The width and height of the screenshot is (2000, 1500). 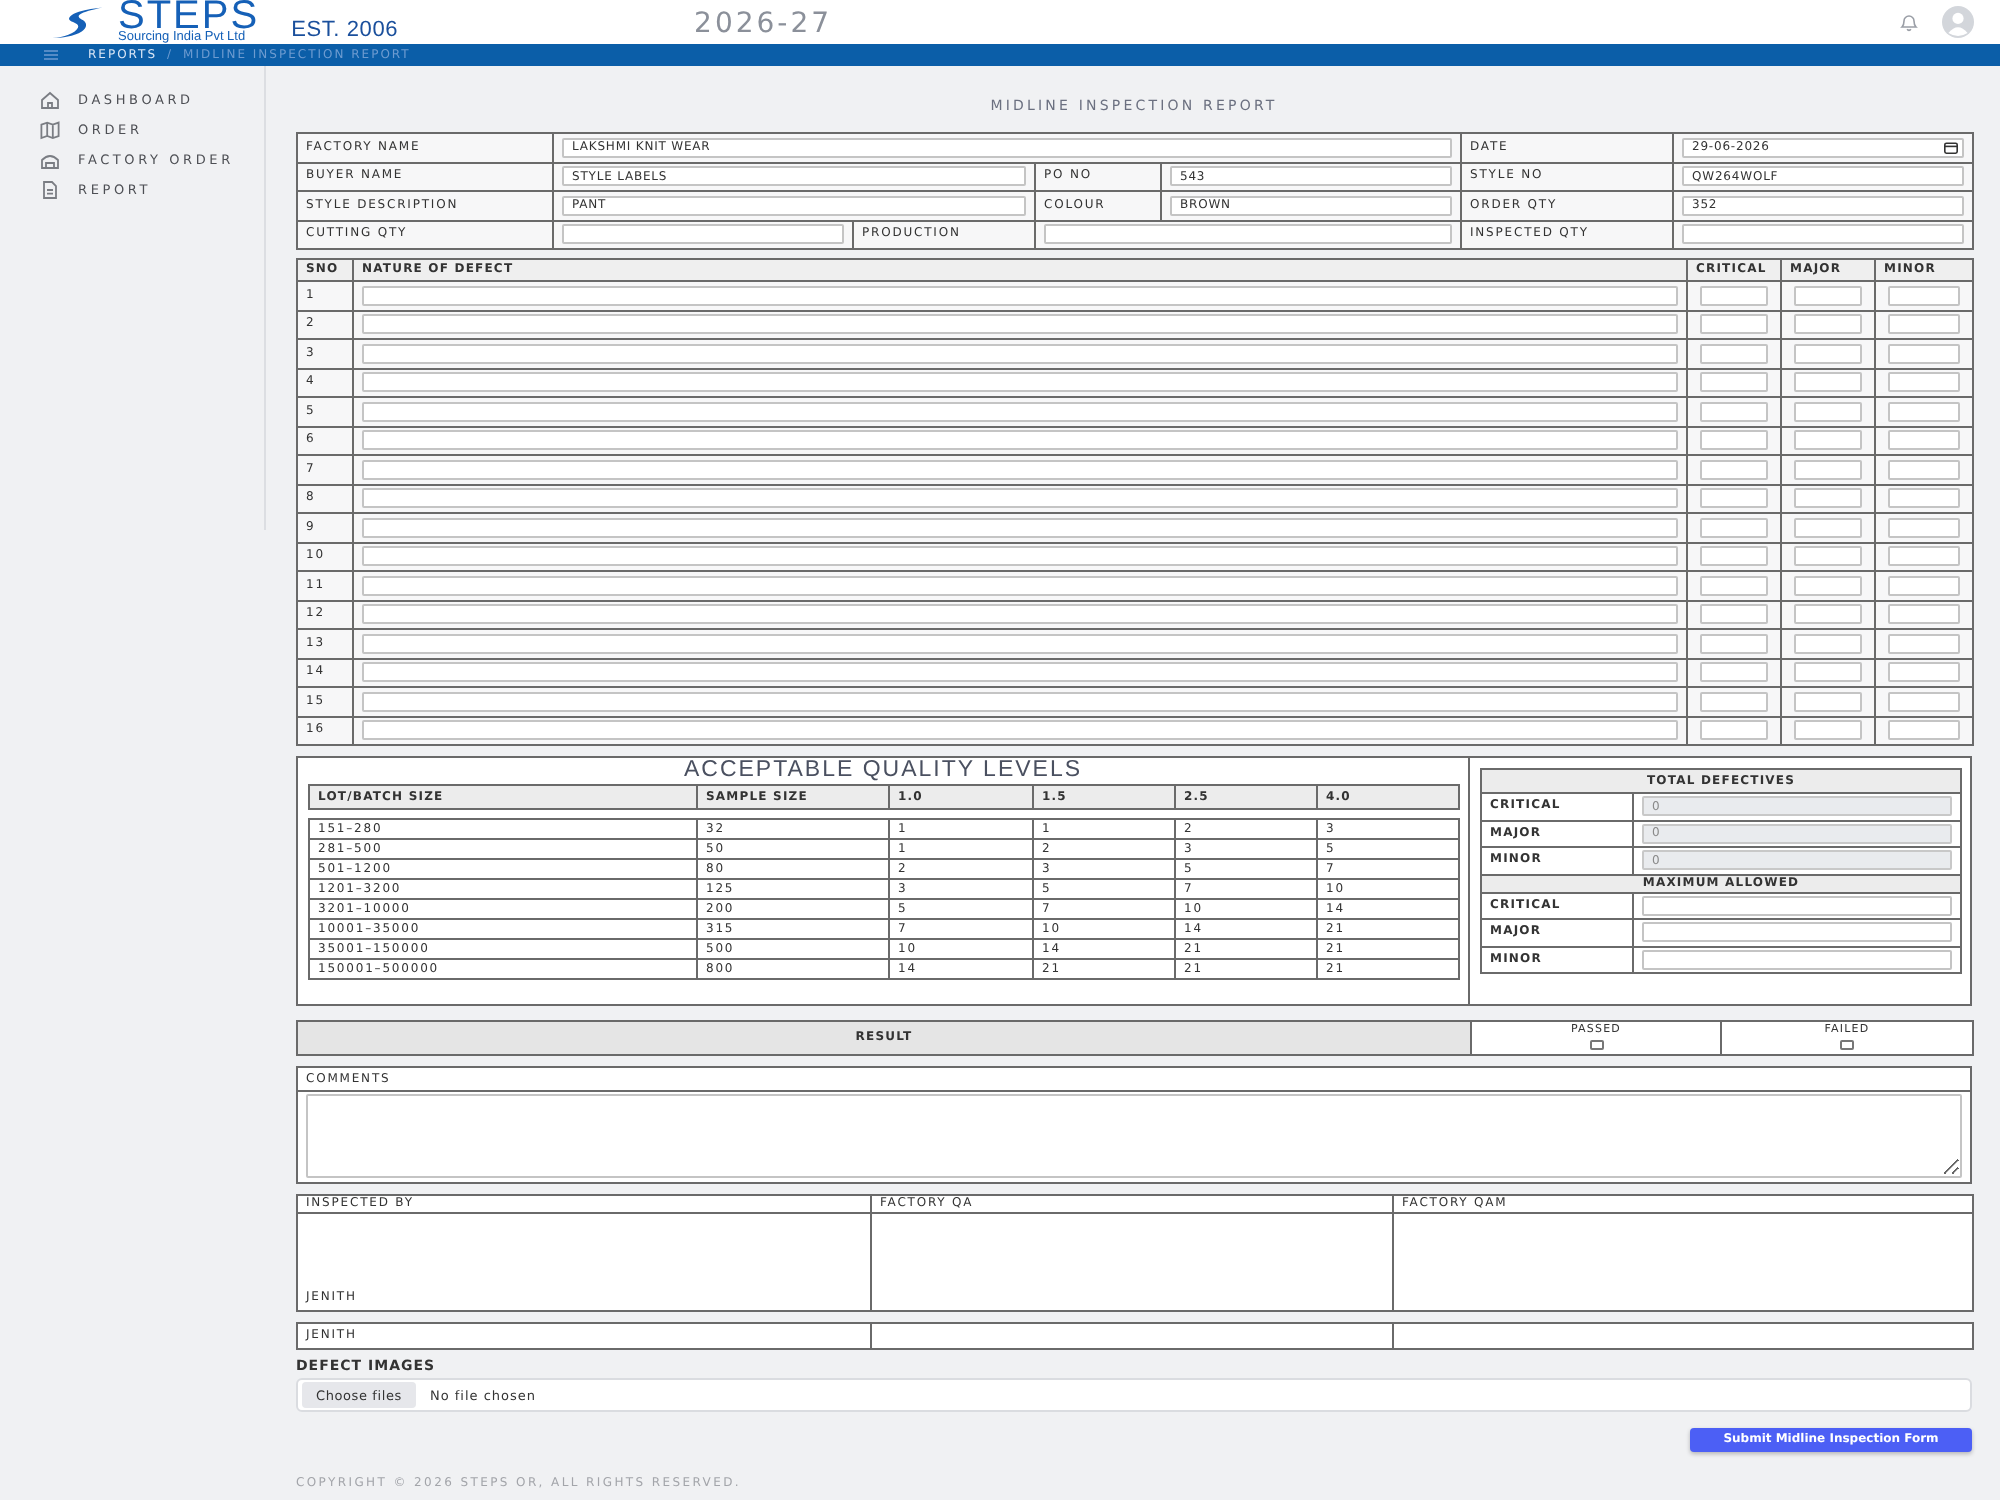 What do you see at coordinates (883, 771) in the screenshot?
I see `aql-title: ACCEPTABLE QUALITY LEVELS` at bounding box center [883, 771].